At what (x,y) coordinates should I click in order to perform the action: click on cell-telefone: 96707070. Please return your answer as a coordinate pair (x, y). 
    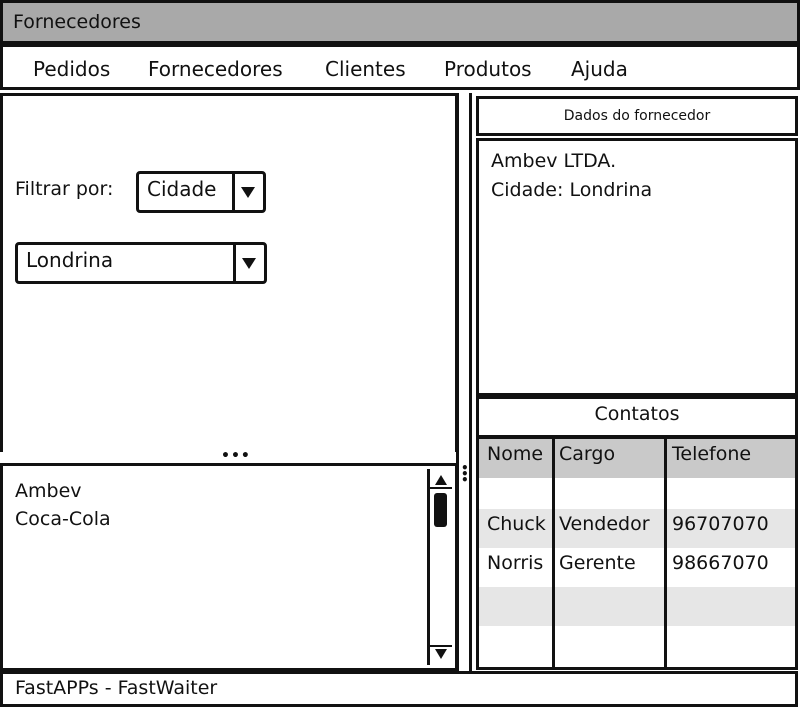
    Looking at the image, I should click on (720, 524).